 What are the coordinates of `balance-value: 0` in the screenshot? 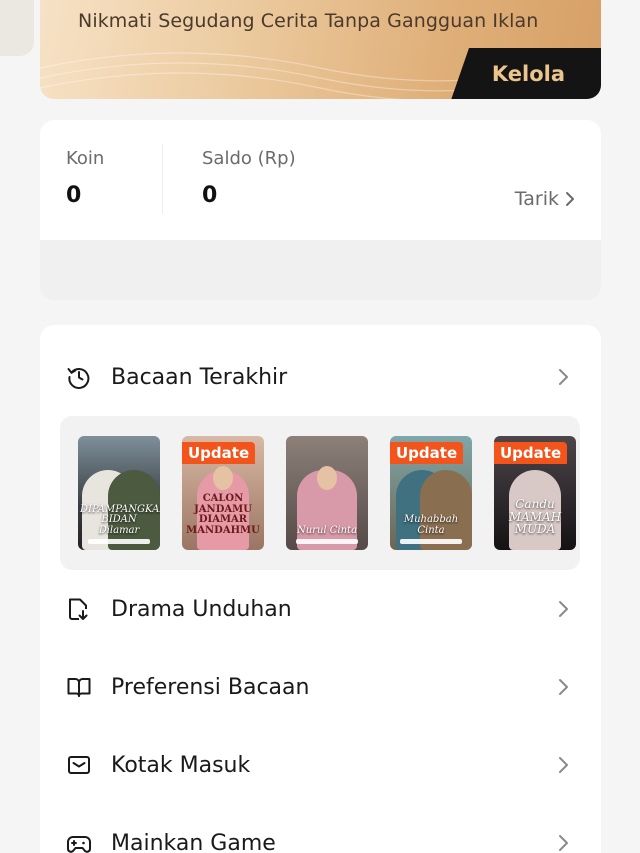 It's located at (210, 195).